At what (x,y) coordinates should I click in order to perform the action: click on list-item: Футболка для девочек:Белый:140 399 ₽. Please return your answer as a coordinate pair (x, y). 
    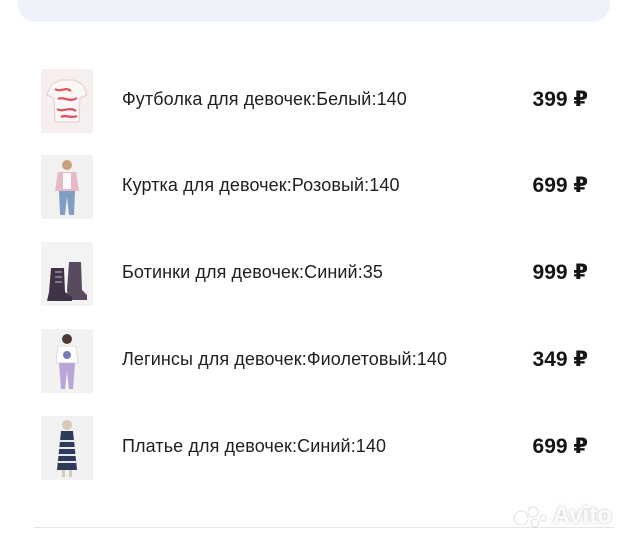
    Looking at the image, I should click on (311, 103).